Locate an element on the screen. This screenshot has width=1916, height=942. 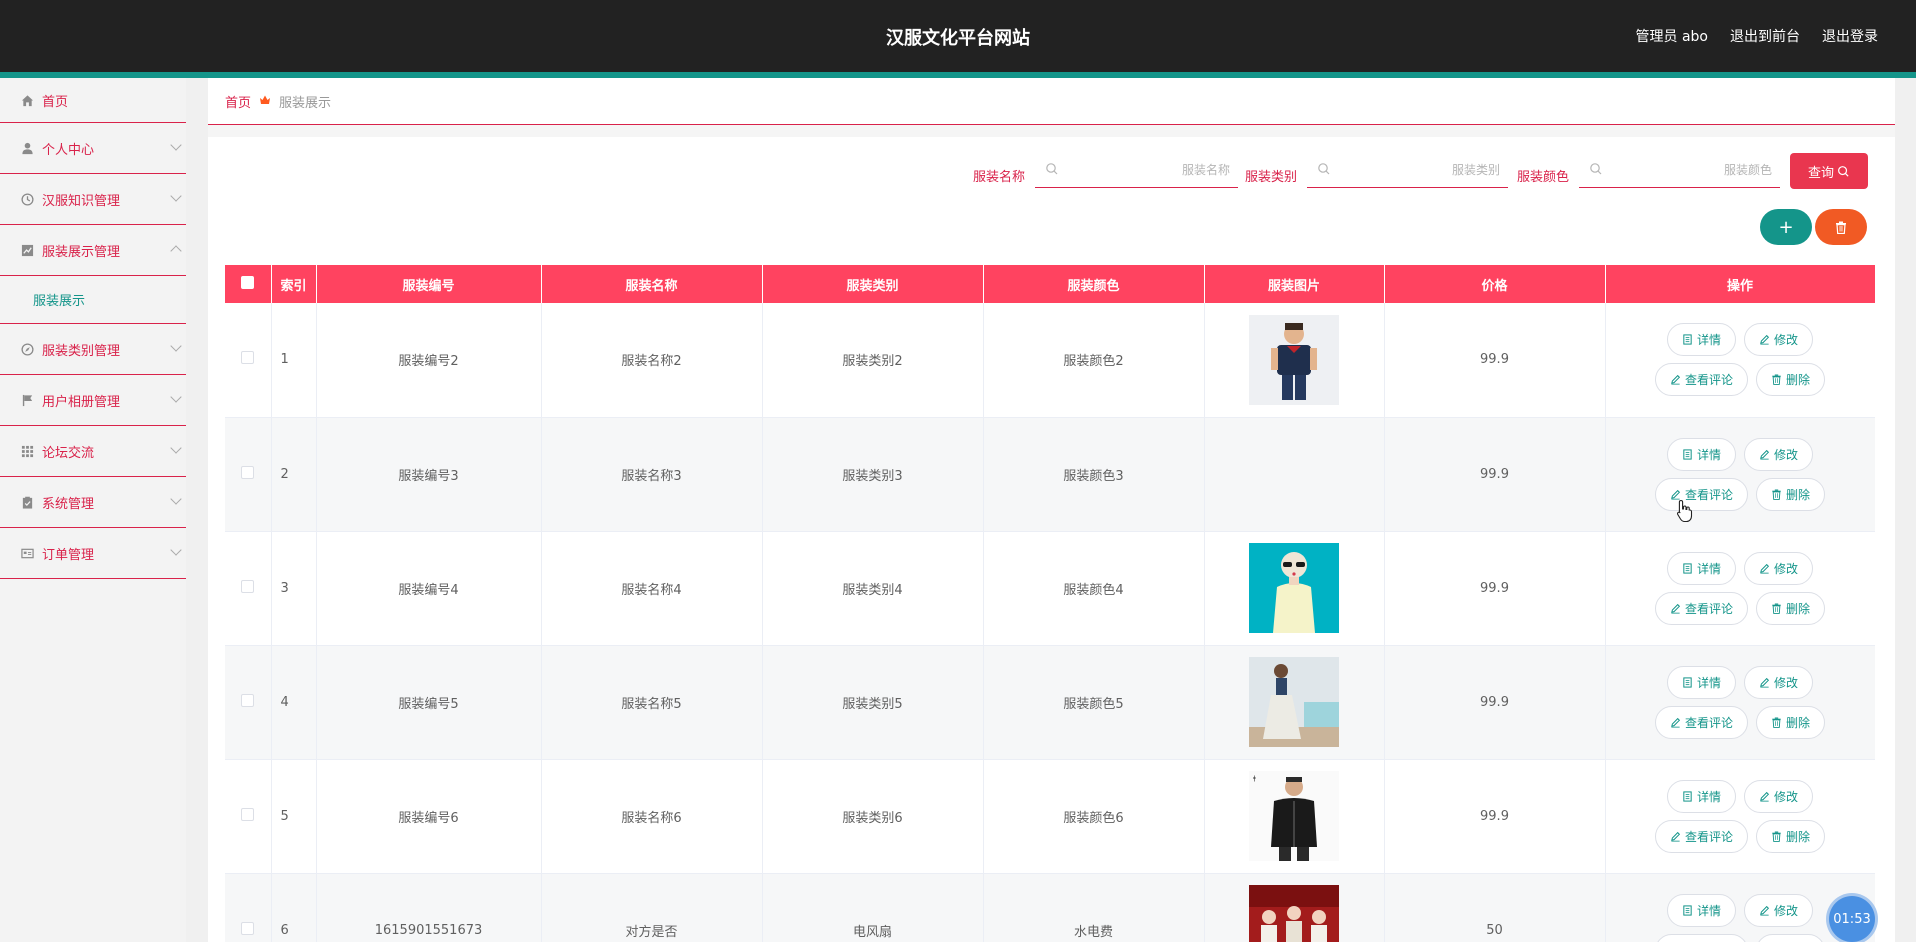
clothing-image is located at coordinates (1294, 702).